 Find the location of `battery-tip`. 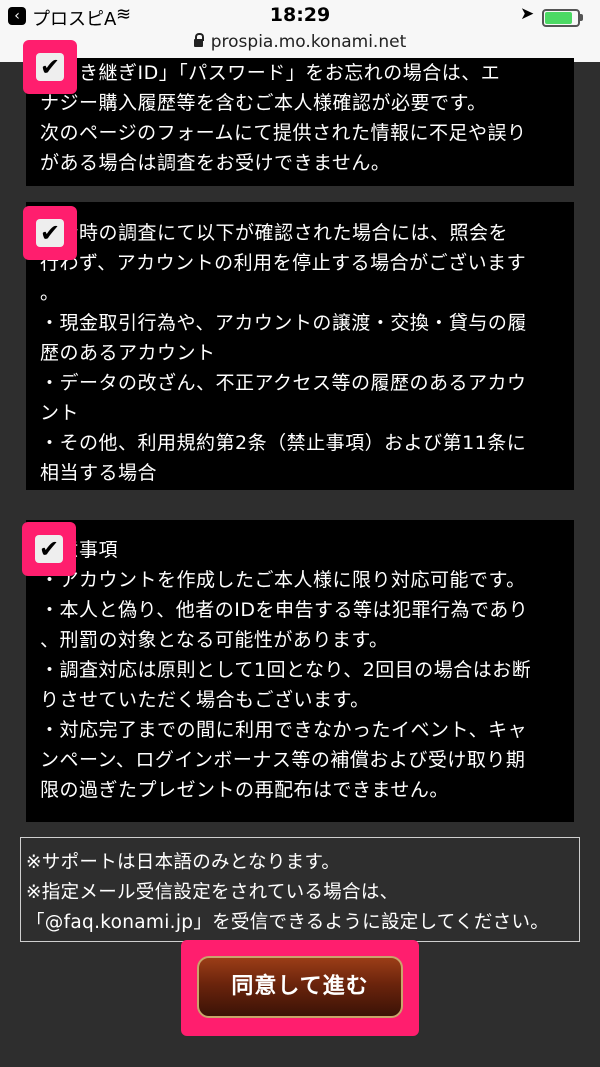

battery-tip is located at coordinates (581, 17).